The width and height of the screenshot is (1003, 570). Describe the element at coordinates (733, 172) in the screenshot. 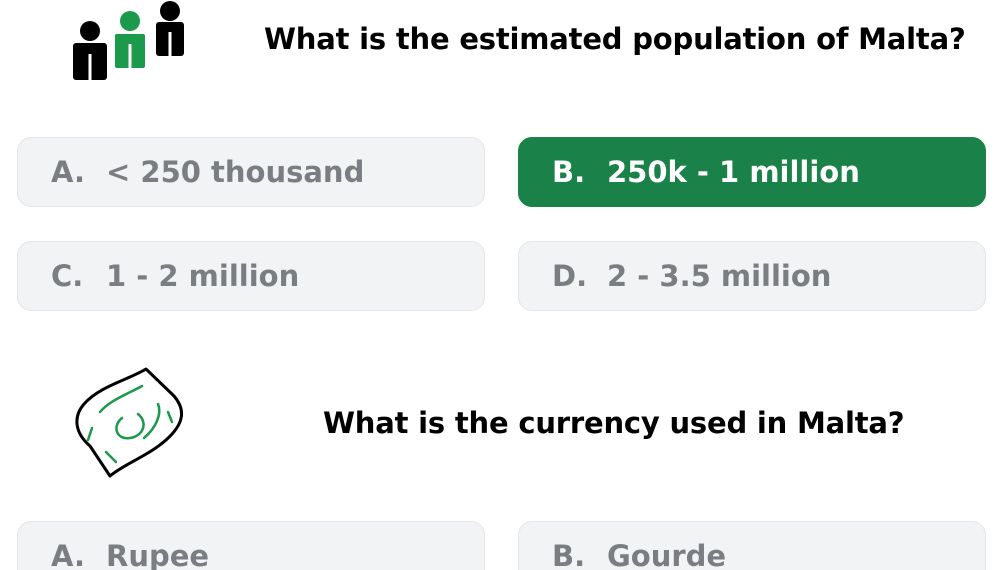

I see `option-label: 250k - 1 million` at that location.